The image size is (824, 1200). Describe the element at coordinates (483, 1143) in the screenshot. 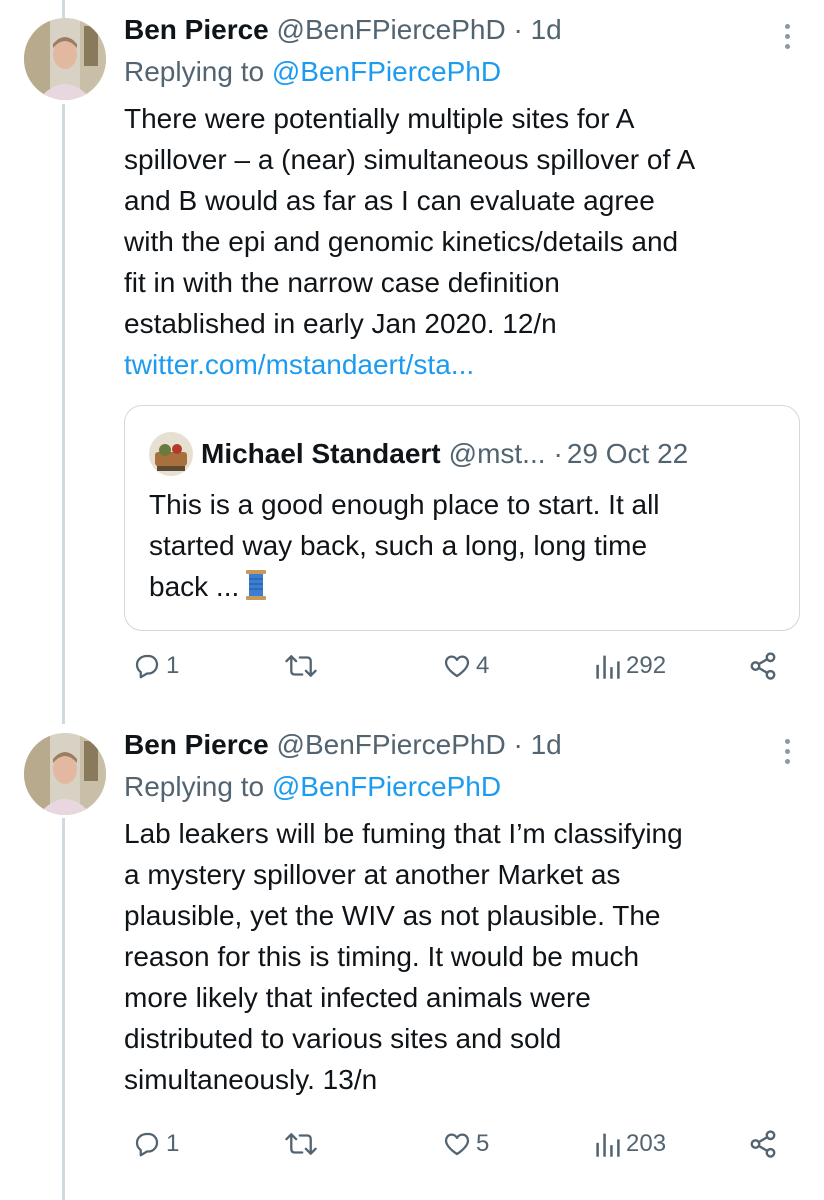

I see `like-count: 5` at that location.